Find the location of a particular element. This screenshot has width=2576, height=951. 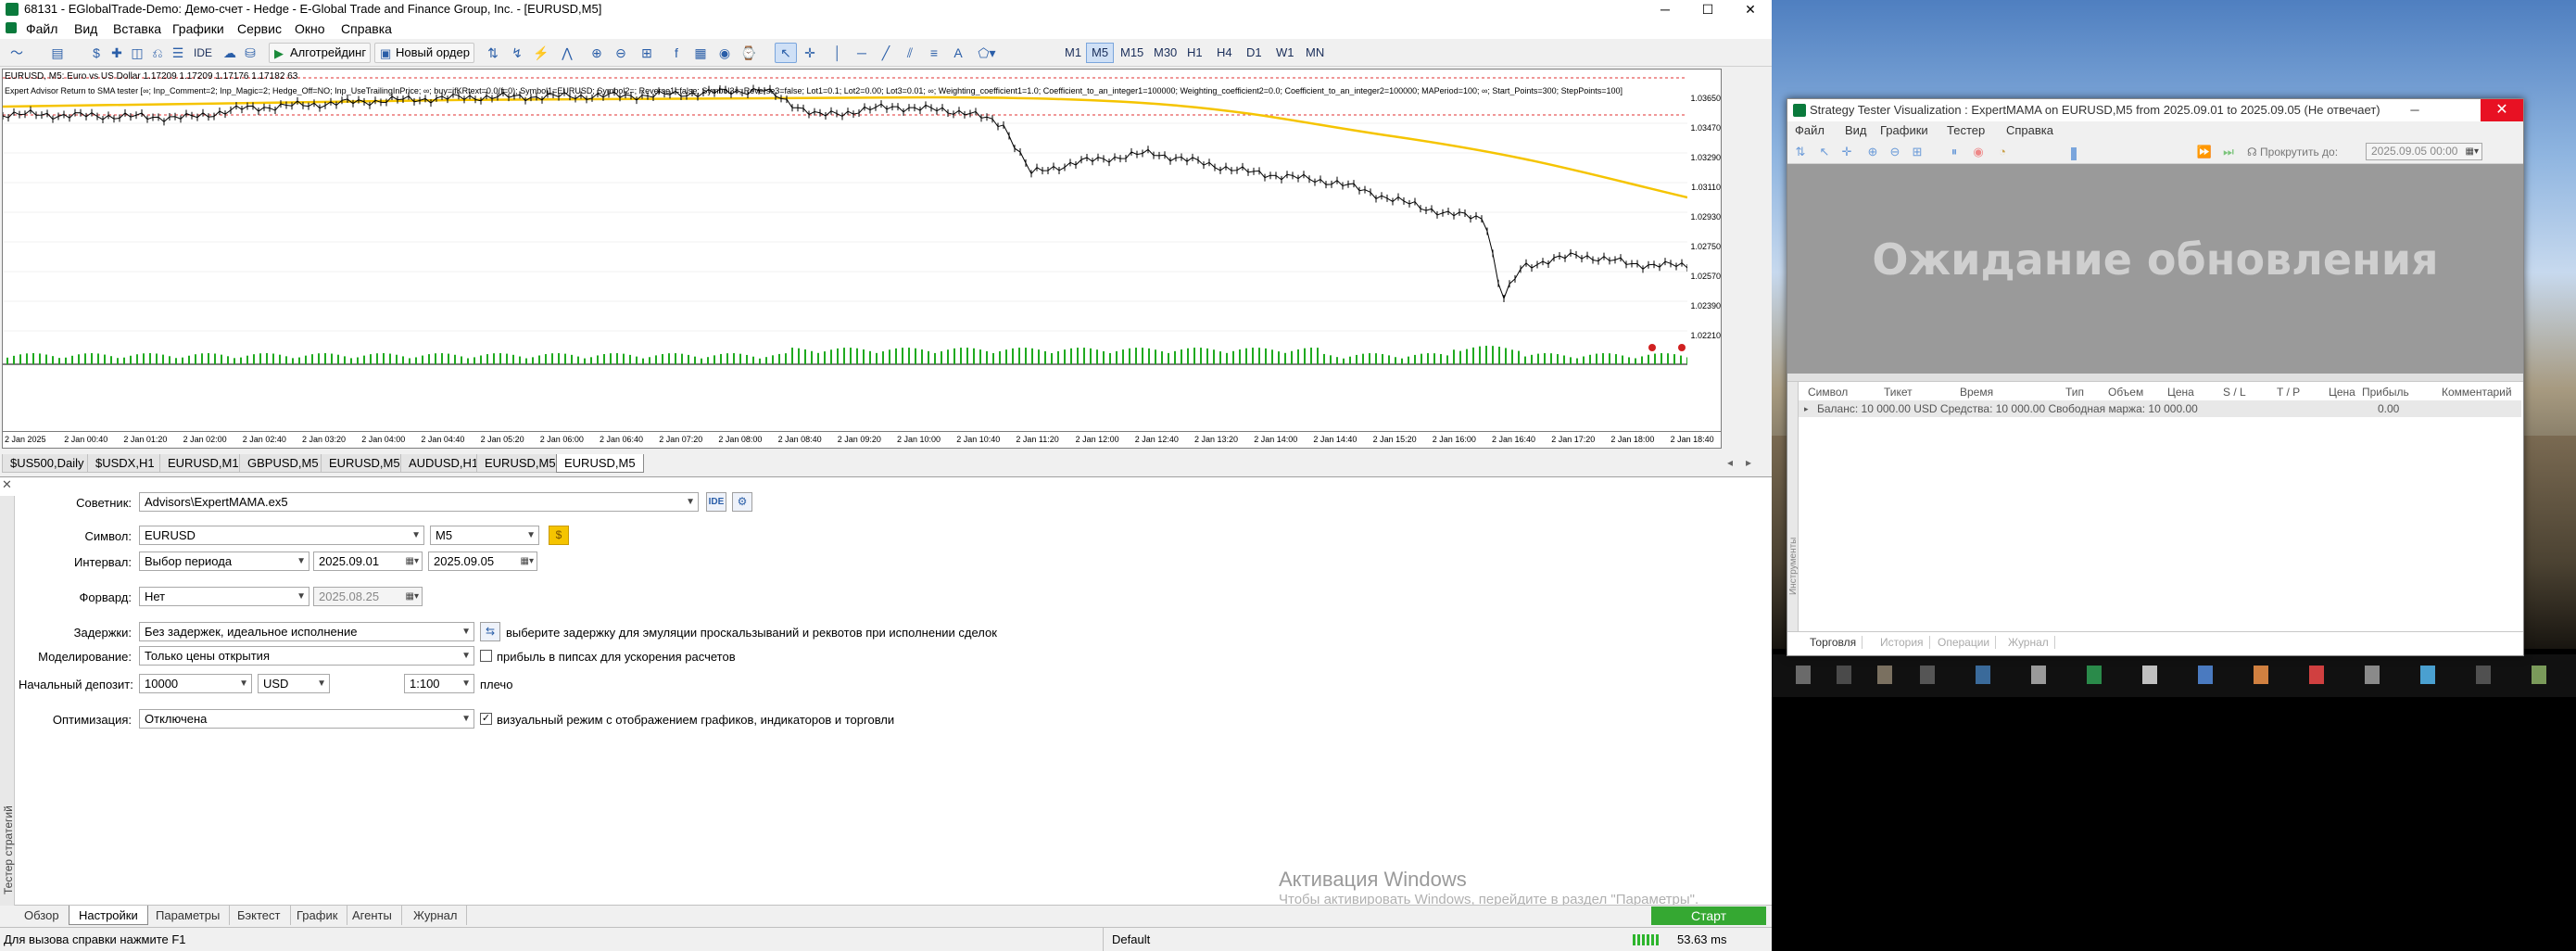

col-tp: T / P is located at coordinates (2288, 392).